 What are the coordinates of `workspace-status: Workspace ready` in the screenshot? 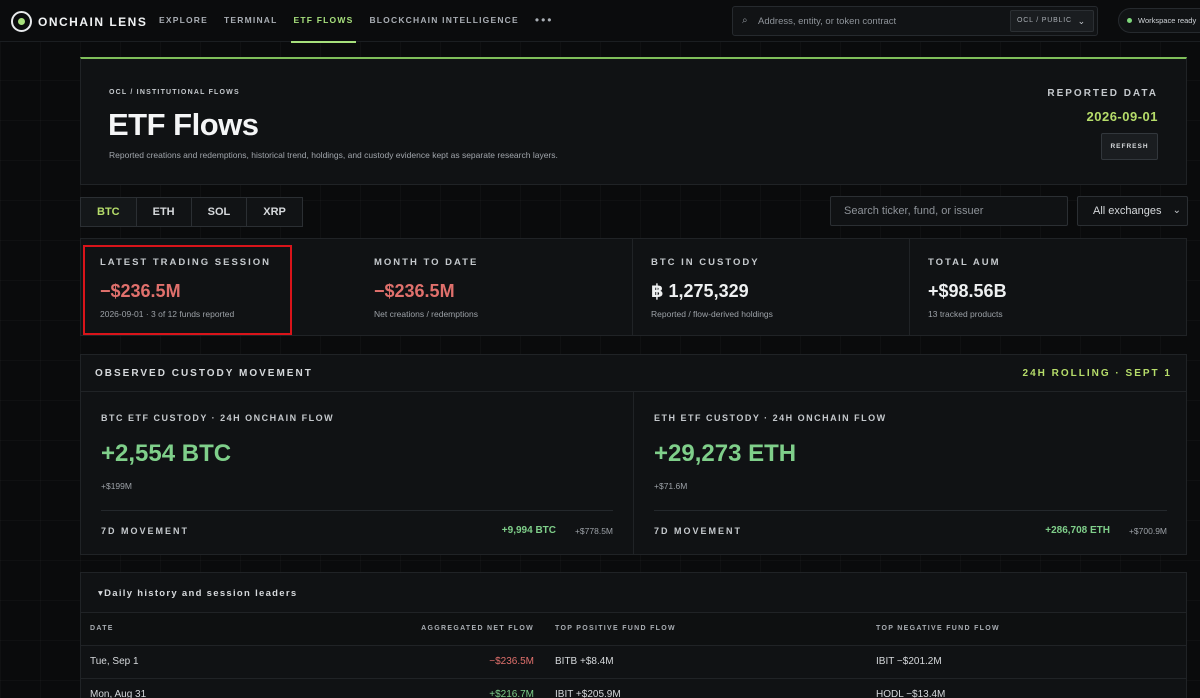 It's located at (1159, 20).